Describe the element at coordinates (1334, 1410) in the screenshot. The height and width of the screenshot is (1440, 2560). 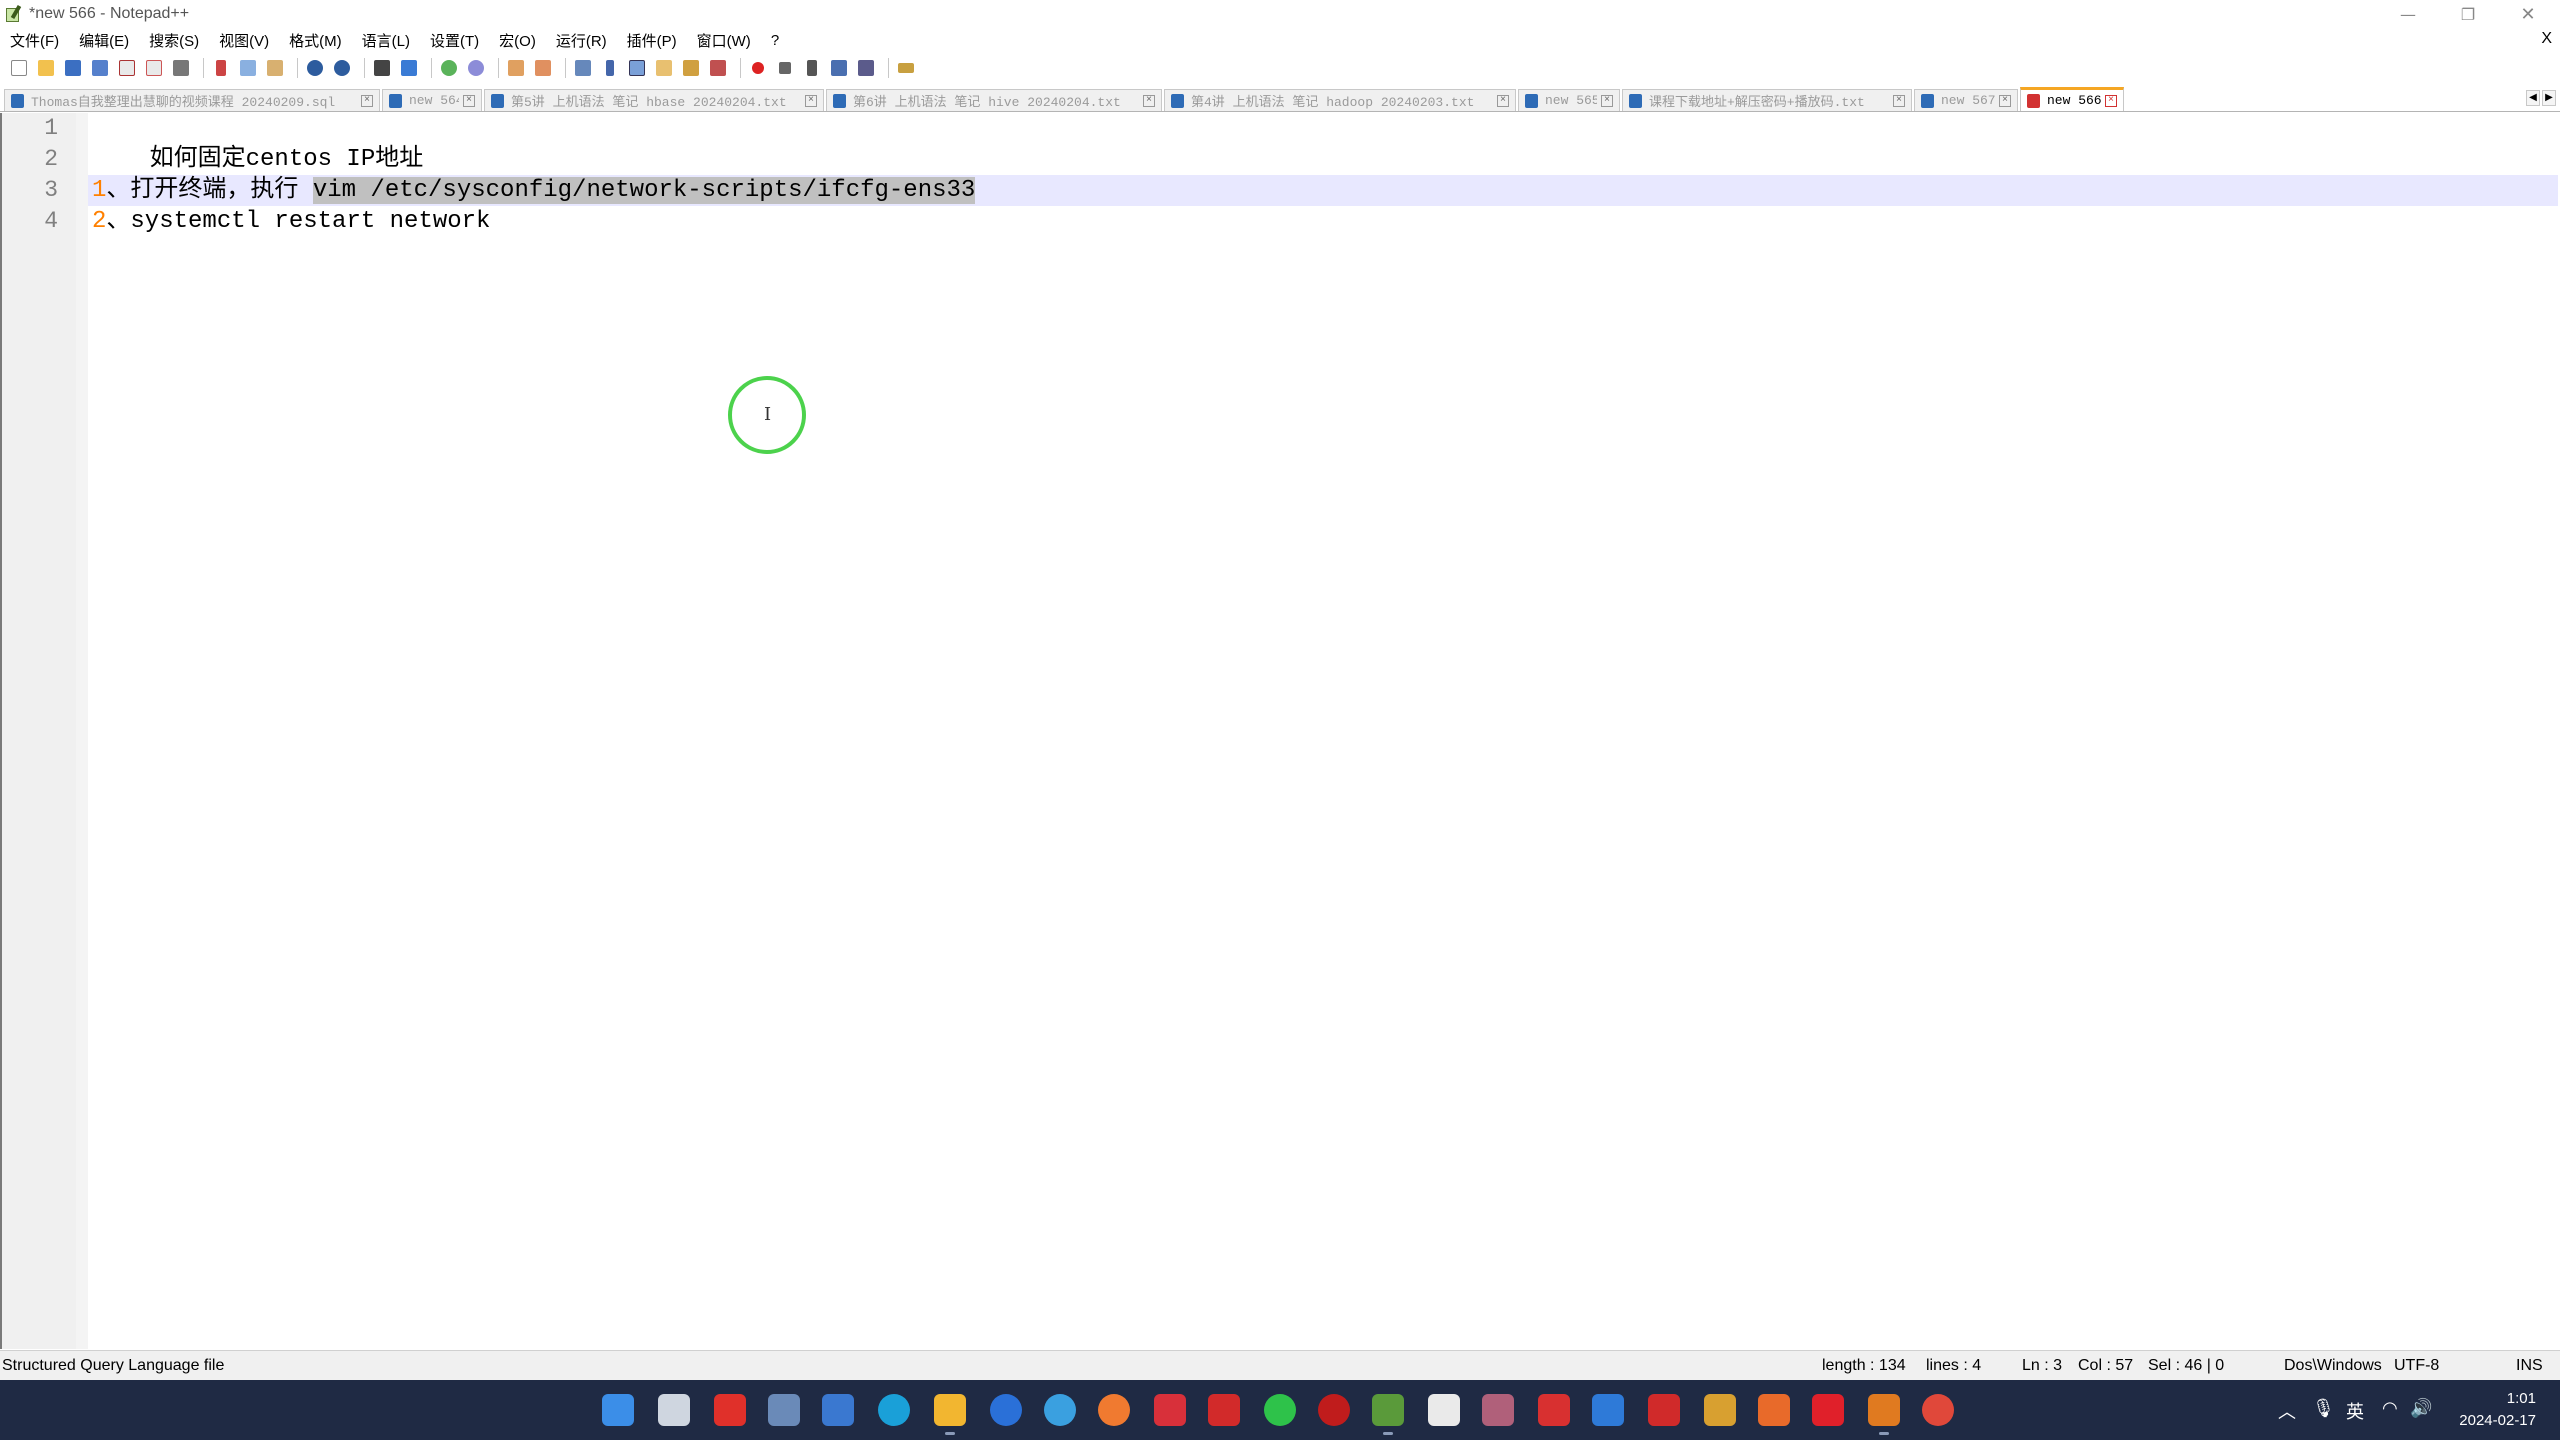
I see `app-red-circle-icon` at that location.